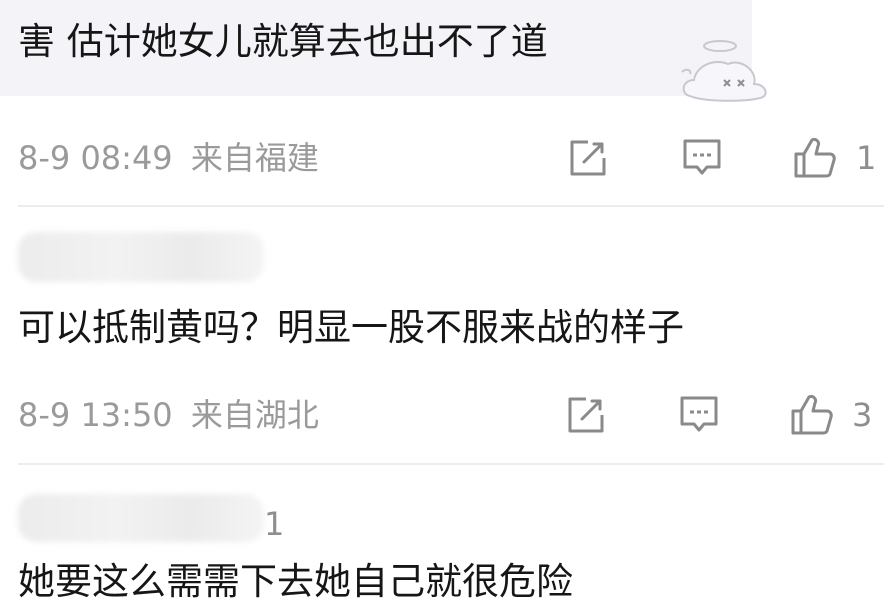 Image resolution: width=884 pixels, height=604 pixels. What do you see at coordinates (351, 327) in the screenshot?
I see `comment-text: 可以抵制黄吗？明显一股不服来战的样子` at bounding box center [351, 327].